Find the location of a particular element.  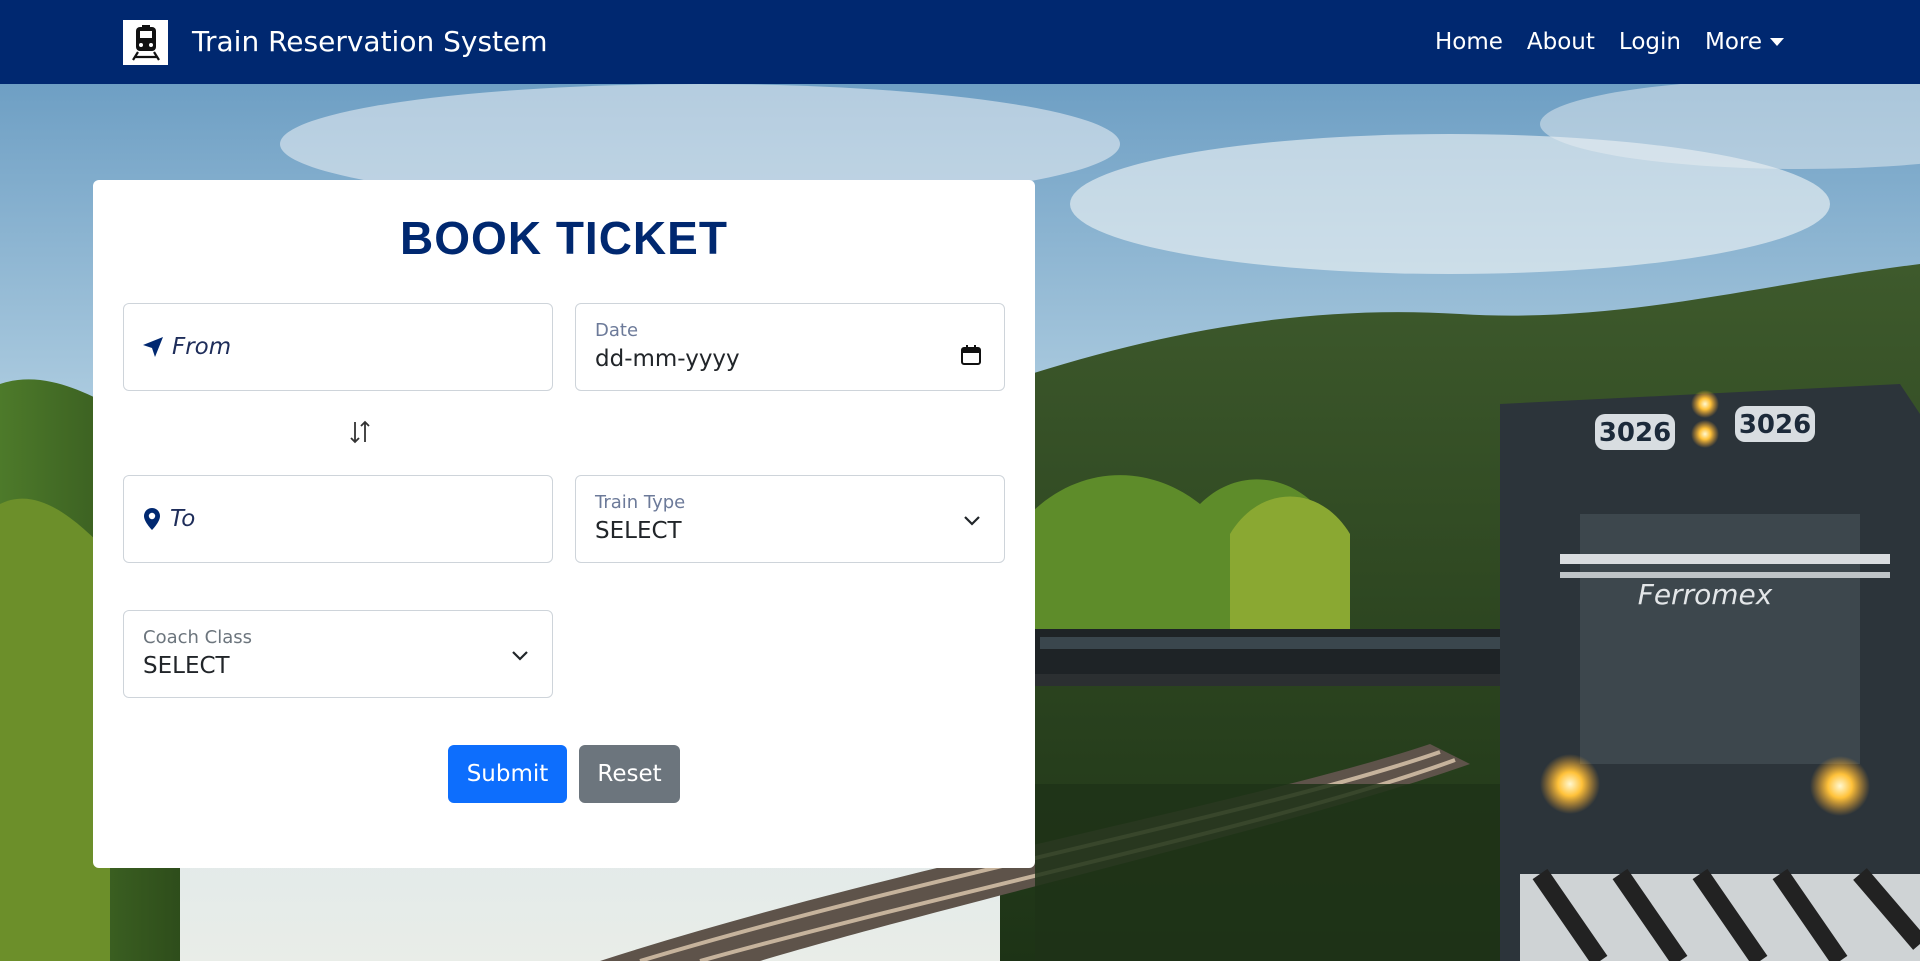

reset-button: Reset is located at coordinates (629, 774).